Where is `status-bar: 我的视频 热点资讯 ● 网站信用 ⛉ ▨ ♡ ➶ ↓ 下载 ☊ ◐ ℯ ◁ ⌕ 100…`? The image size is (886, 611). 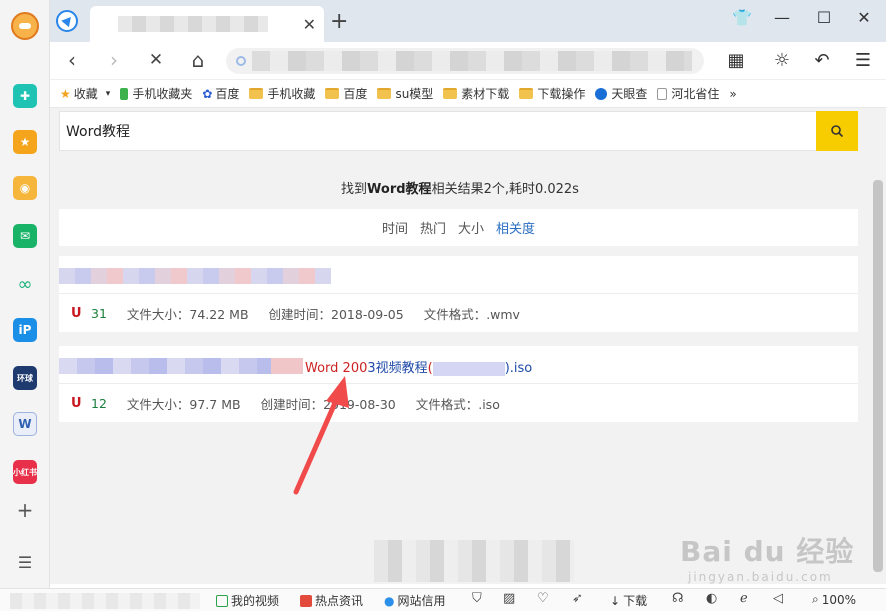
status-bar: 我的视频 热点资讯 ● 网站信用 ⛉ ▨ ♡ ➶ ↓ 下载 ☊ ◐ ℯ ◁ ⌕ 100… is located at coordinates (443, 599).